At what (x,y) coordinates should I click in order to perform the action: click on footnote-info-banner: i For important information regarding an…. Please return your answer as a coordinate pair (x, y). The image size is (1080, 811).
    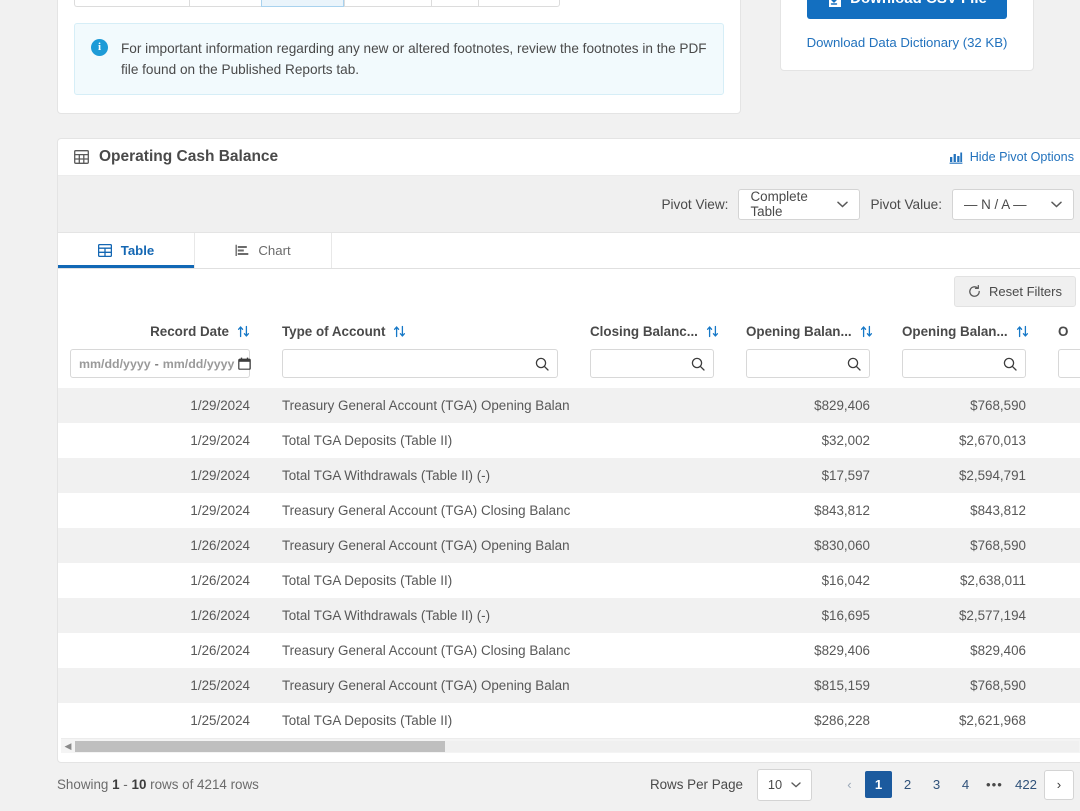
    Looking at the image, I should click on (399, 59).